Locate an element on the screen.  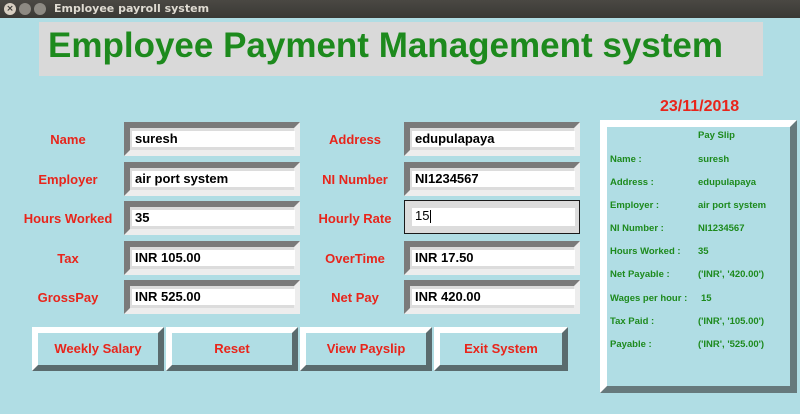
minimize-icon is located at coordinates (25, 9).